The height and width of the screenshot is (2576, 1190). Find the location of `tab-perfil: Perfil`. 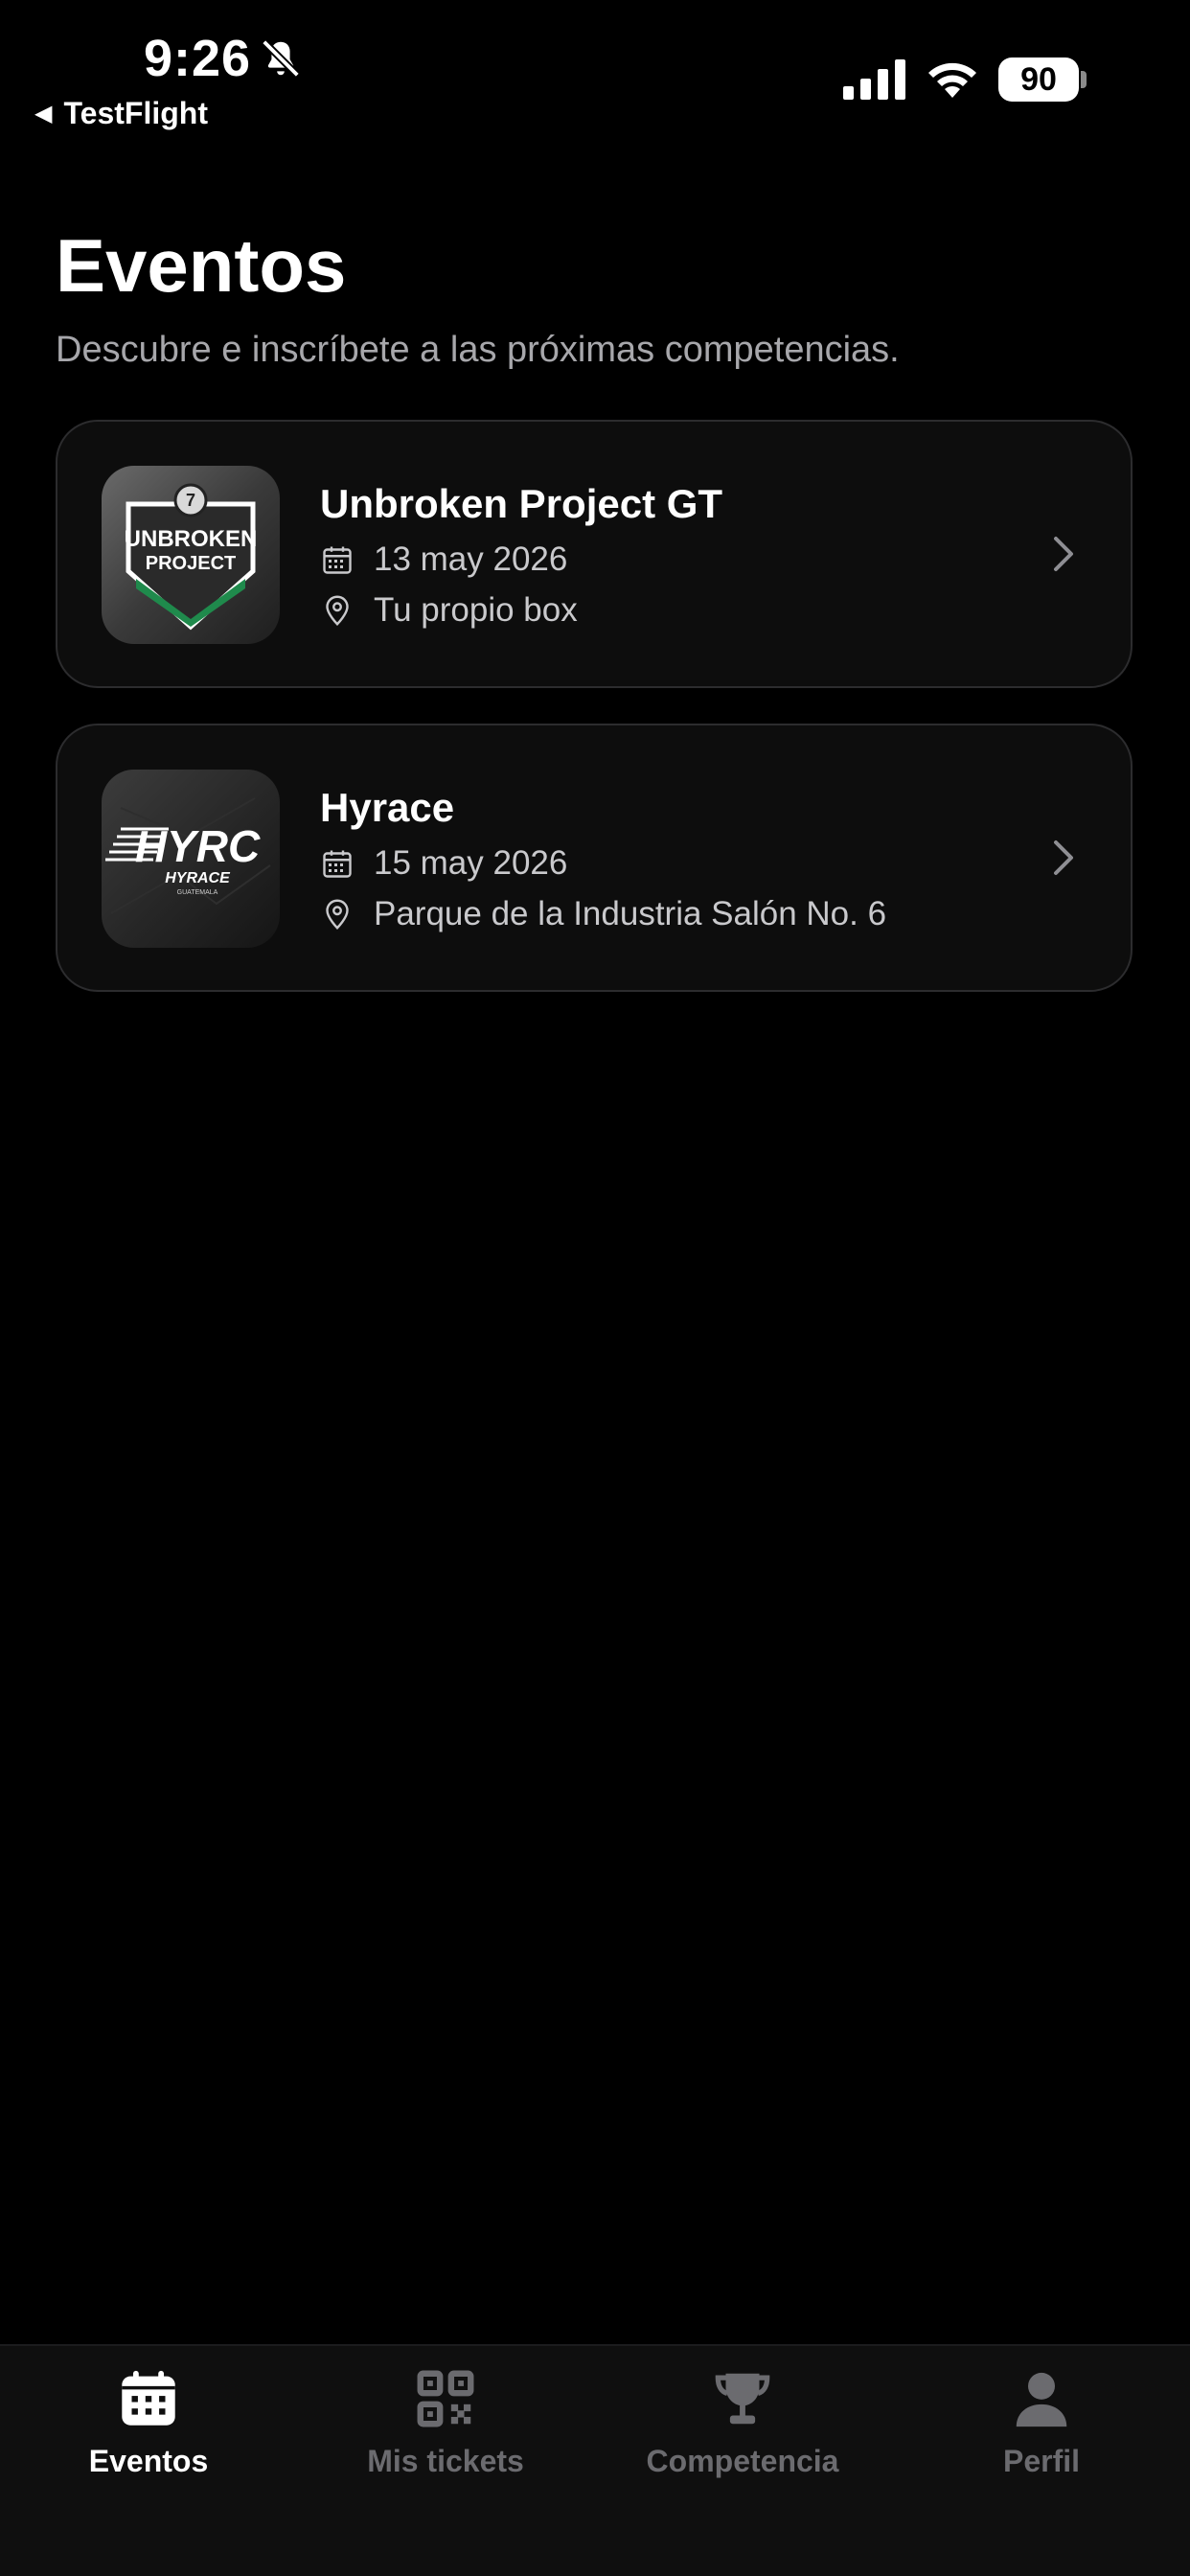

tab-perfil: Perfil is located at coordinates (1041, 2432).